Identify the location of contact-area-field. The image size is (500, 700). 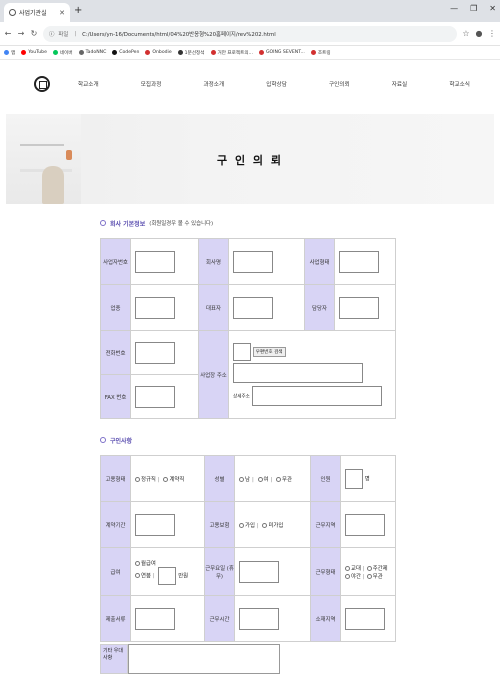
(365, 618).